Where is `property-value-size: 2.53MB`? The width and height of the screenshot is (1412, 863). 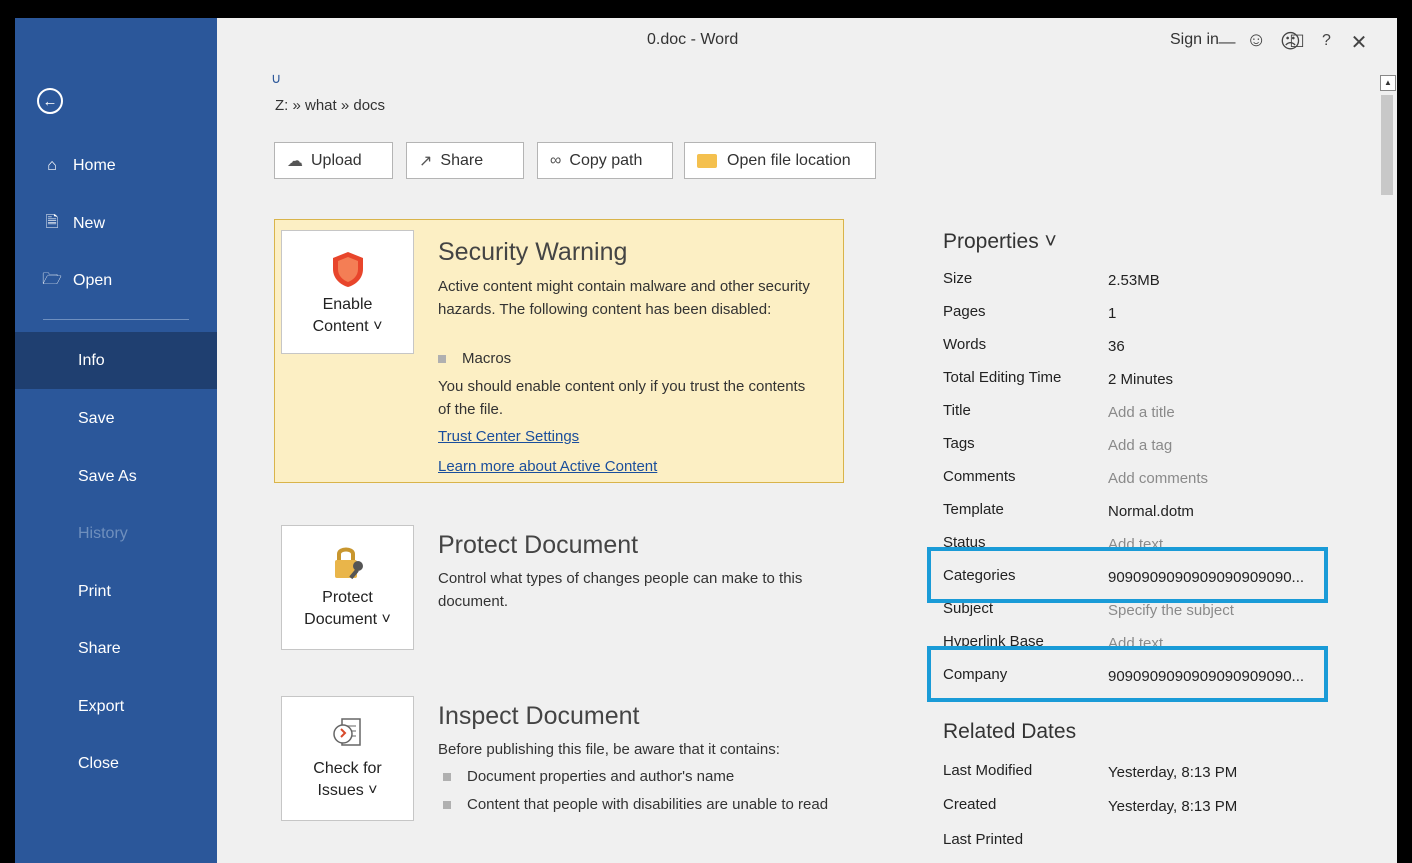
property-value-size: 2.53MB is located at coordinates (1134, 280).